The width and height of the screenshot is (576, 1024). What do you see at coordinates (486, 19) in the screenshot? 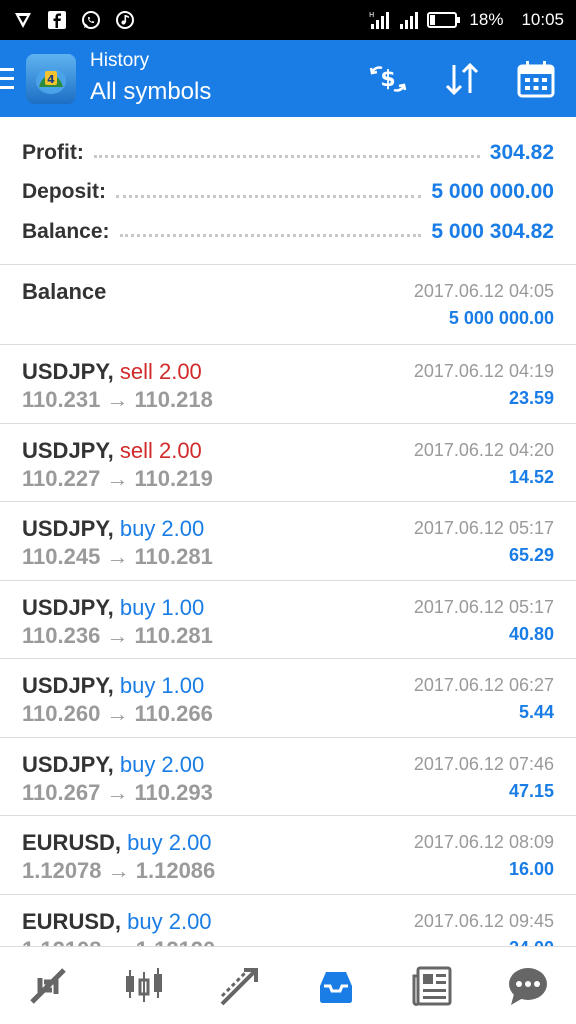
I see `battery-percent: 18%` at bounding box center [486, 19].